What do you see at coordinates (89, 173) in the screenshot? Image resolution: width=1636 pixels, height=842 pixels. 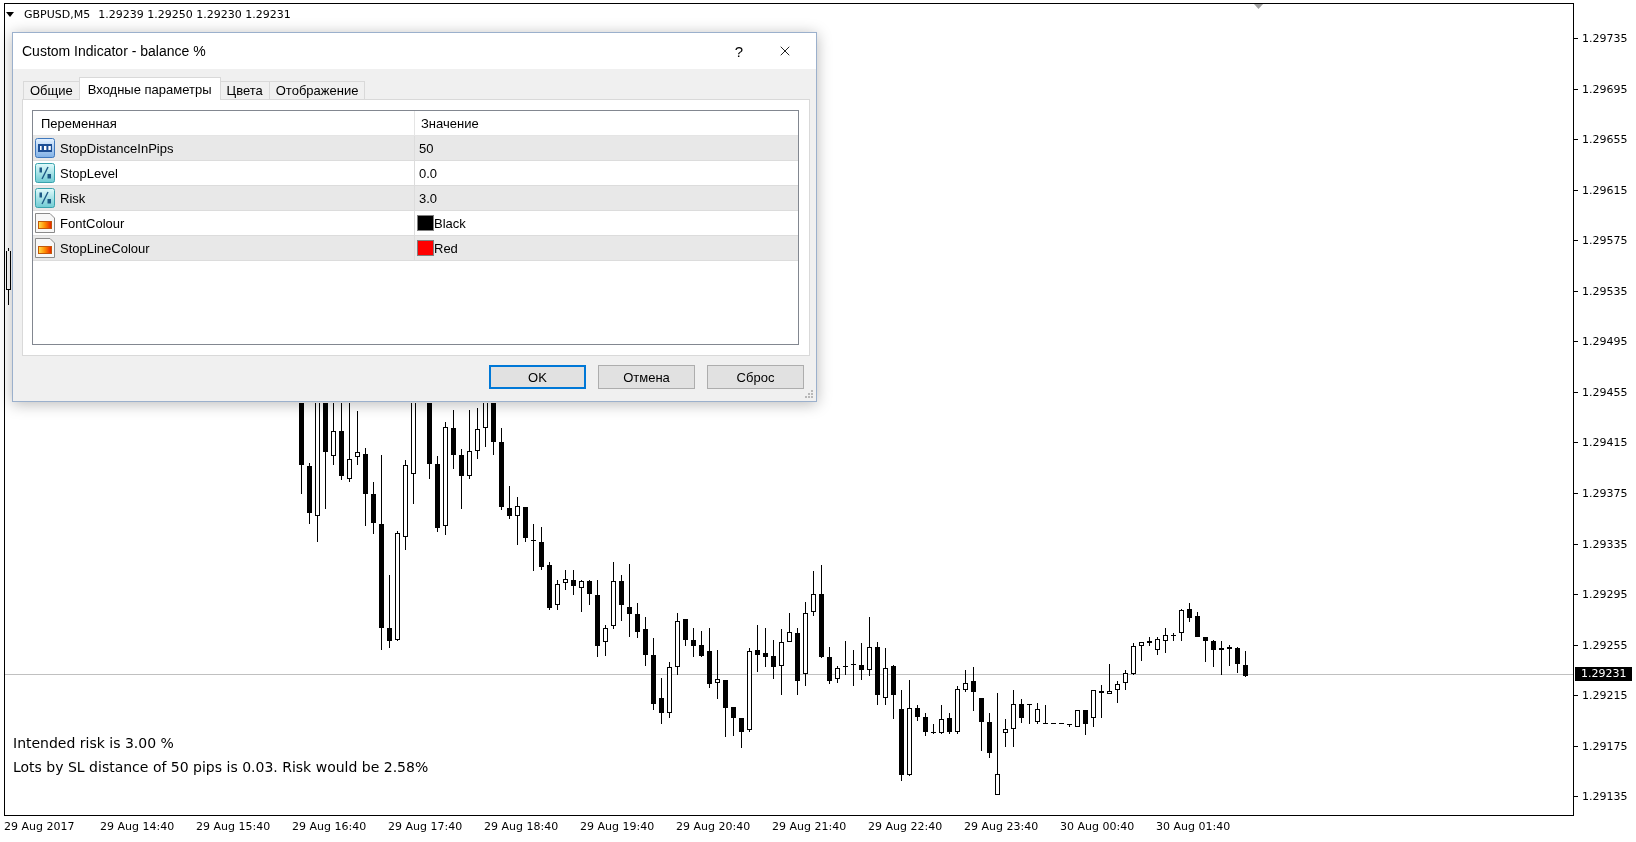 I see `param-name: StopLevel` at bounding box center [89, 173].